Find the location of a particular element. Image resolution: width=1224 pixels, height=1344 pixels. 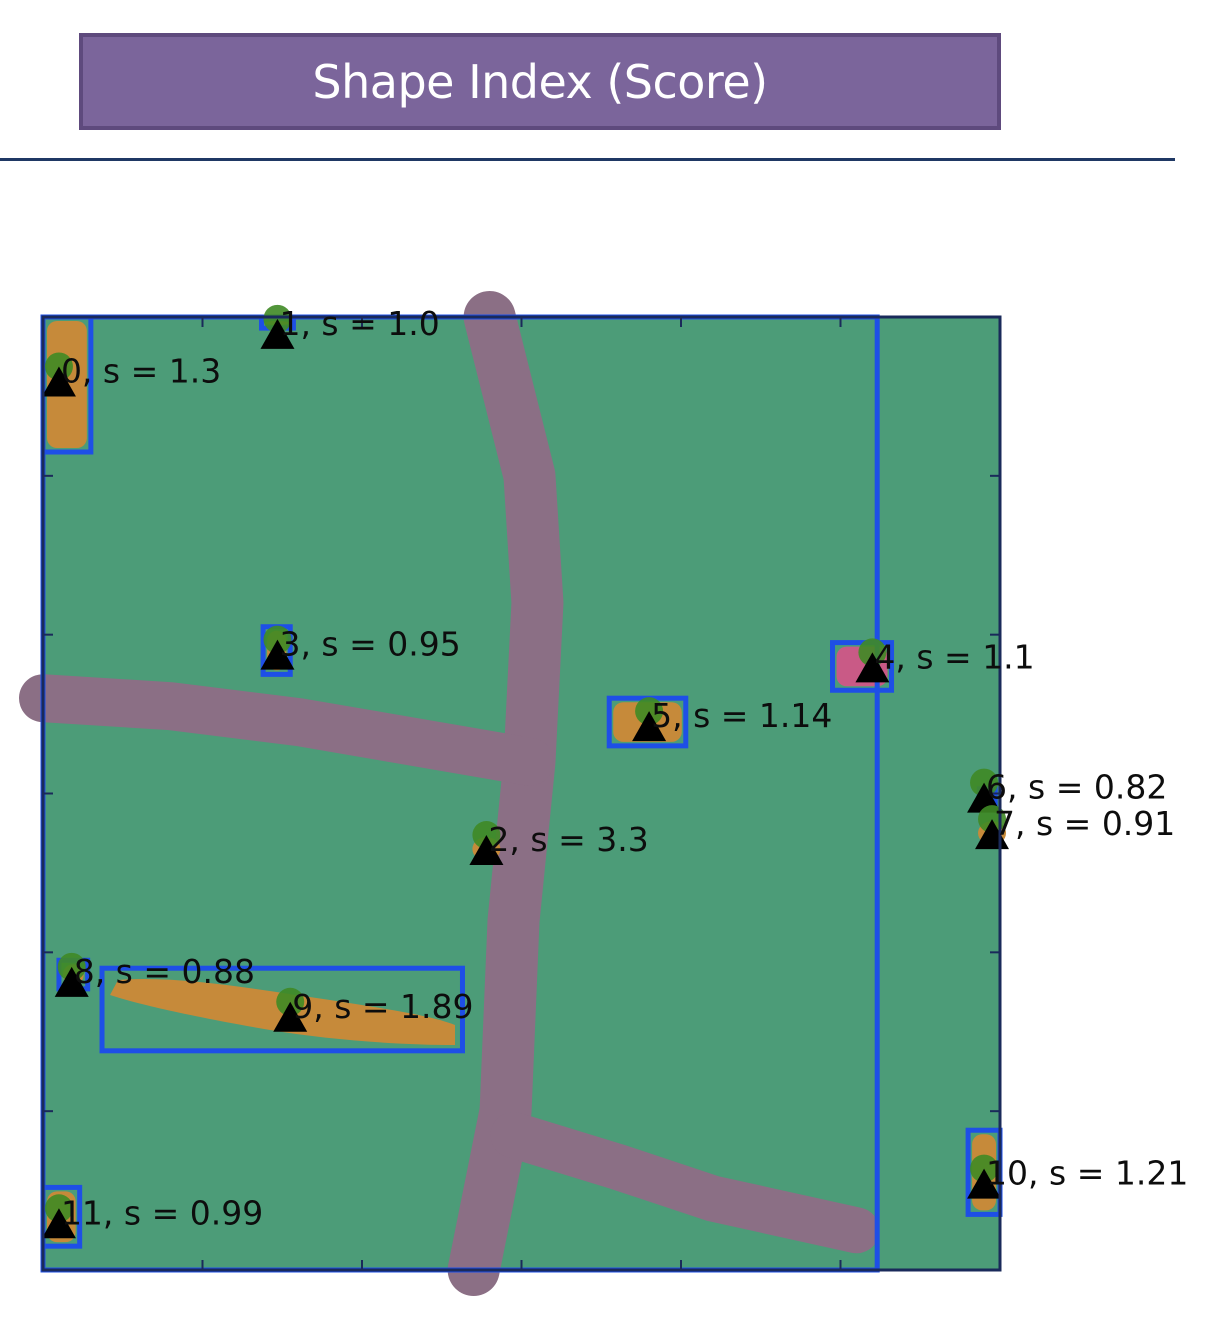

point-label-1: 1, s = 1.0 is located at coordinates (359, 323).